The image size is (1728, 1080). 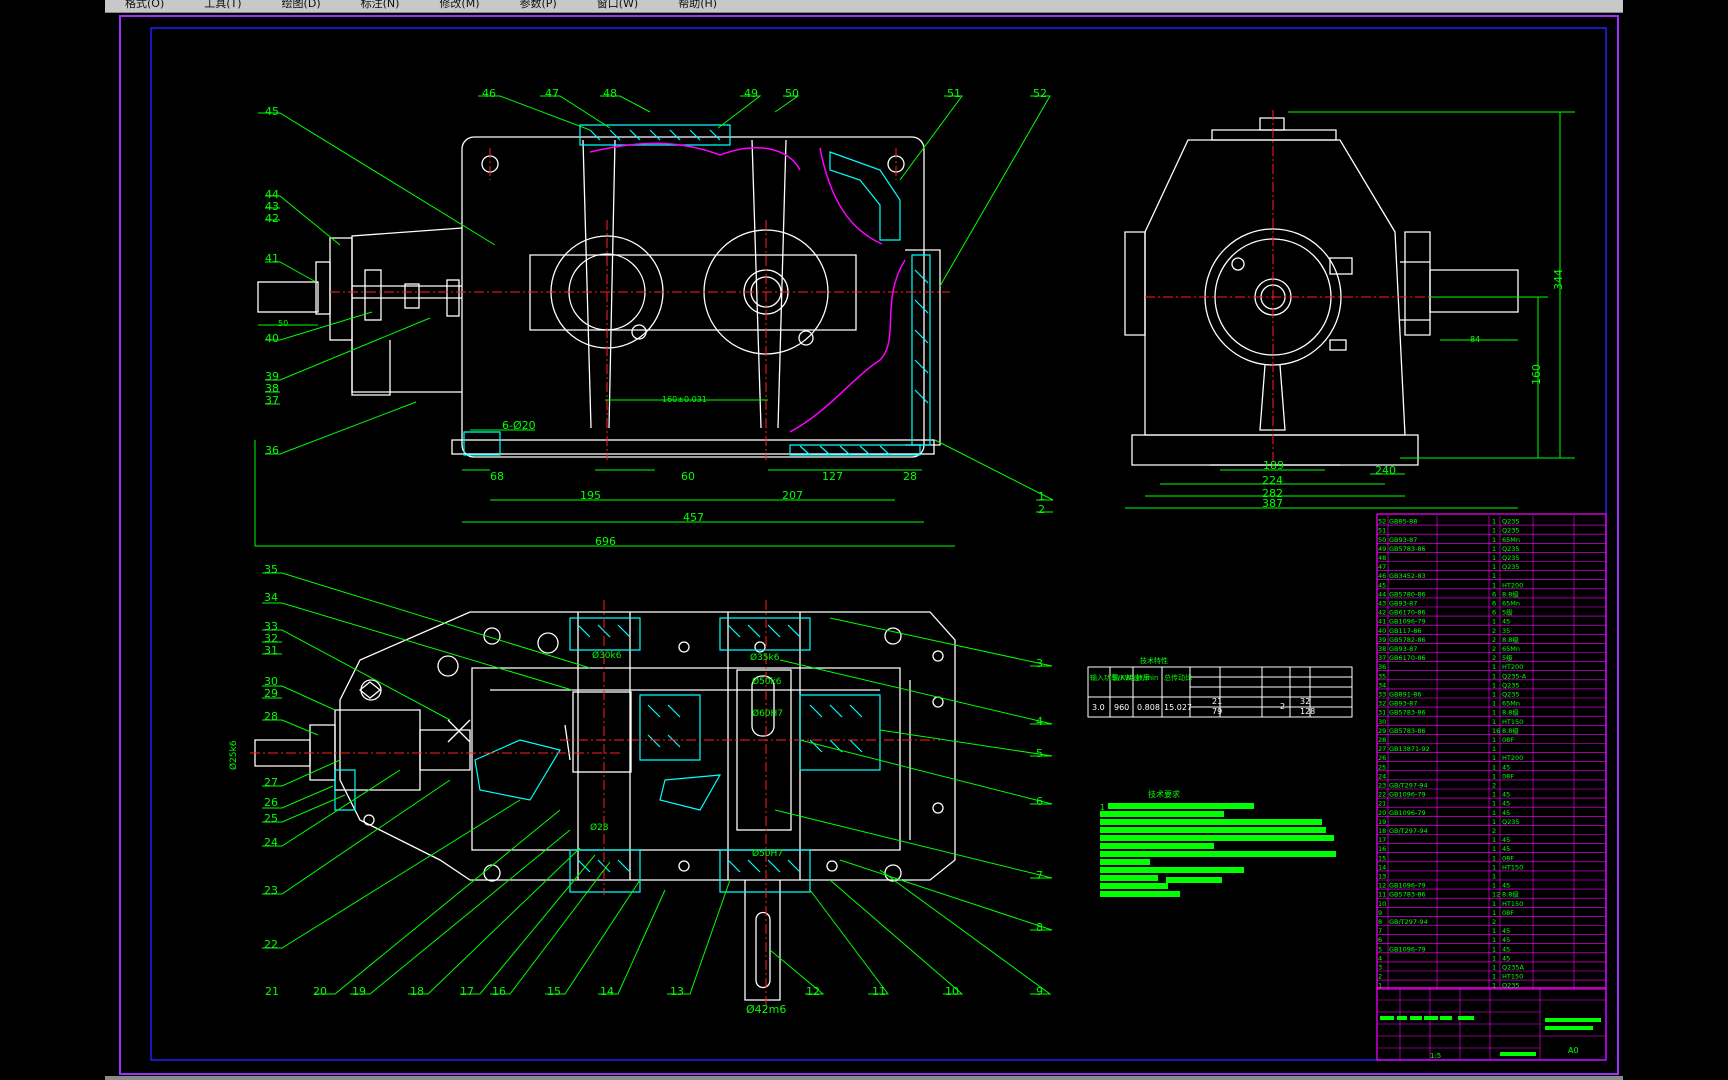 I want to click on bom-row-no: 51, so click(x=1382, y=531).